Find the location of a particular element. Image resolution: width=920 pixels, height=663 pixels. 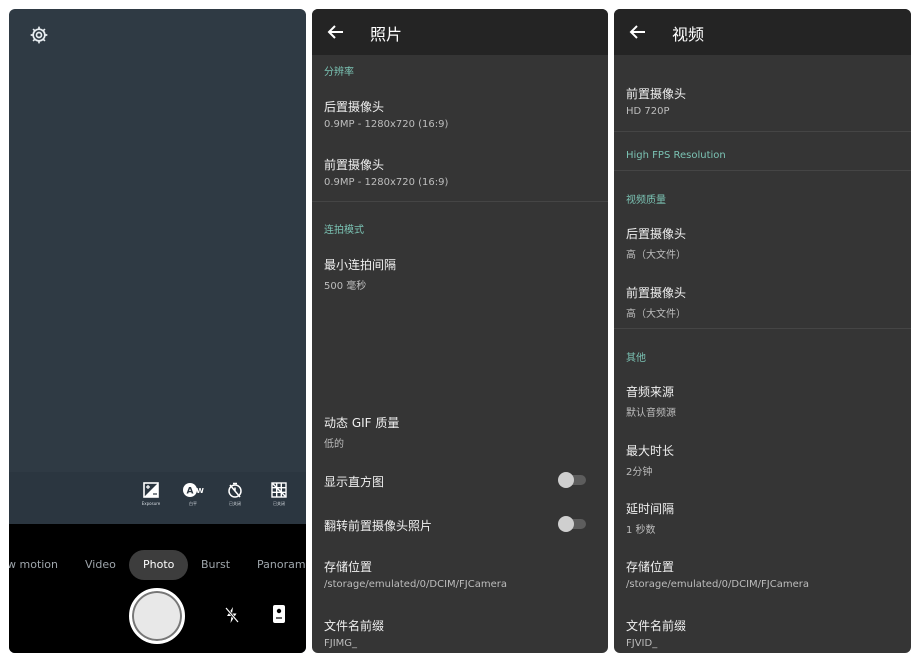

section-resolution: 分辨率 is located at coordinates (339, 72).